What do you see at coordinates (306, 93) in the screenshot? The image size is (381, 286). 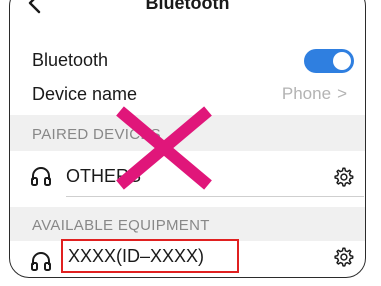 I see `device-name-value: Phone` at bounding box center [306, 93].